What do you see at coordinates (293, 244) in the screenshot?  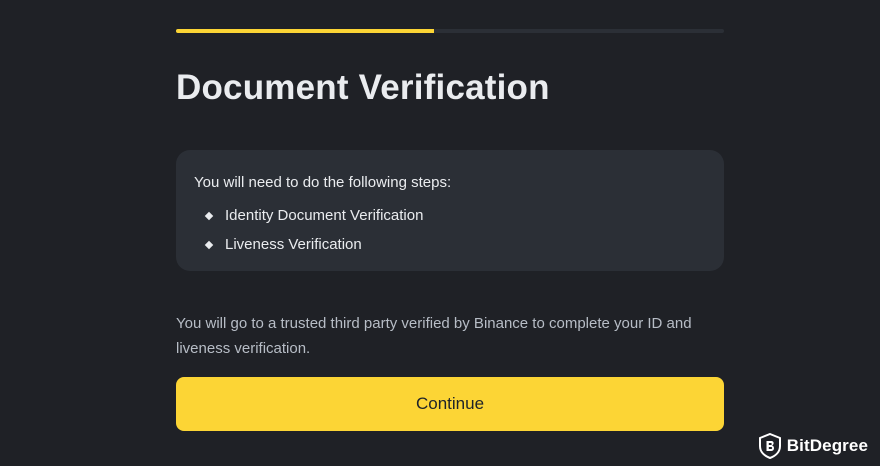 I see `step-item-label: Liveness Verification` at bounding box center [293, 244].